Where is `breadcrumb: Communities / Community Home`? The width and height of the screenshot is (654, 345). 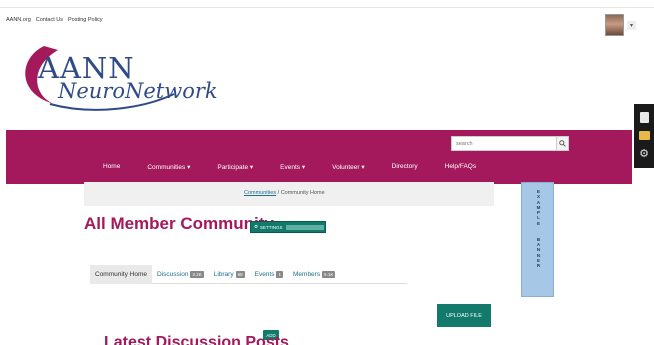 breadcrumb: Communities / Community Home is located at coordinates (284, 193).